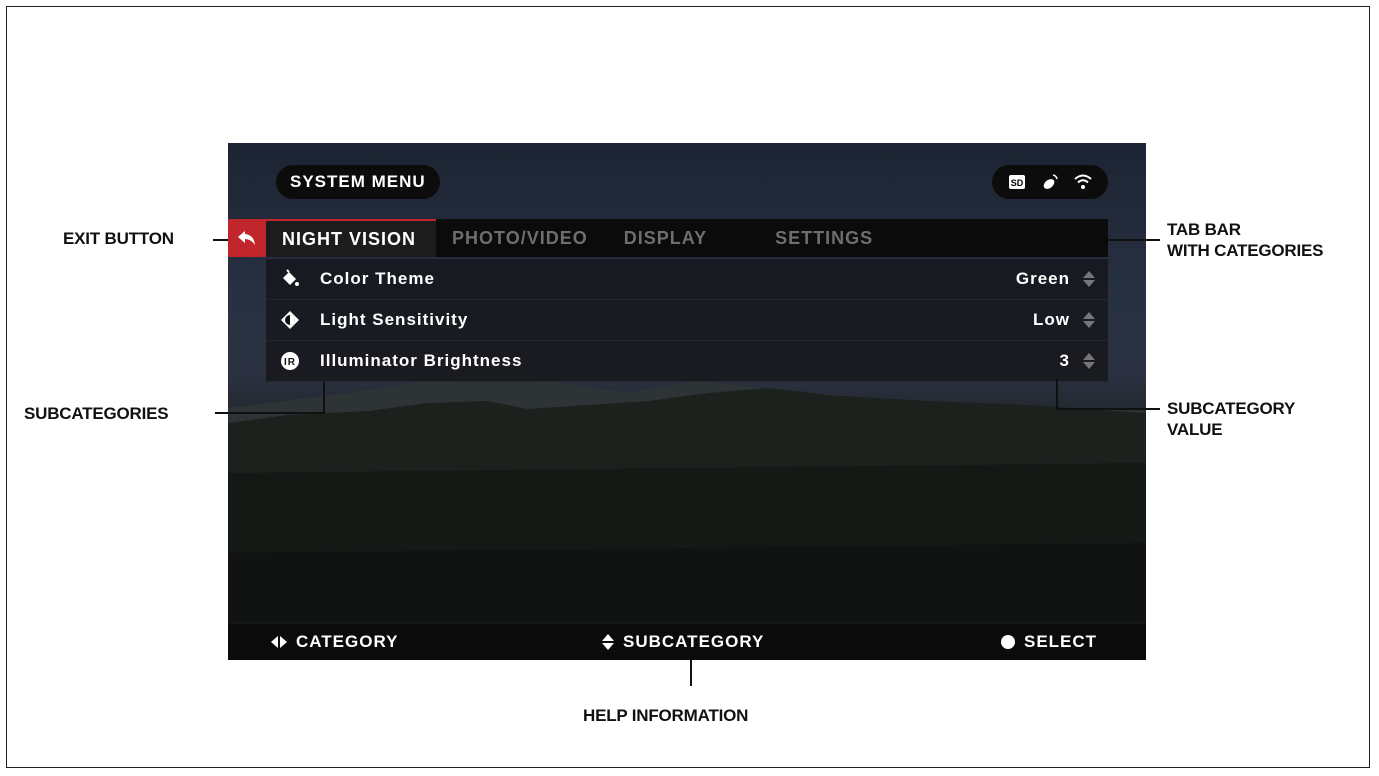 The image size is (1379, 776). I want to click on help-category: CATEGORY, so click(334, 642).